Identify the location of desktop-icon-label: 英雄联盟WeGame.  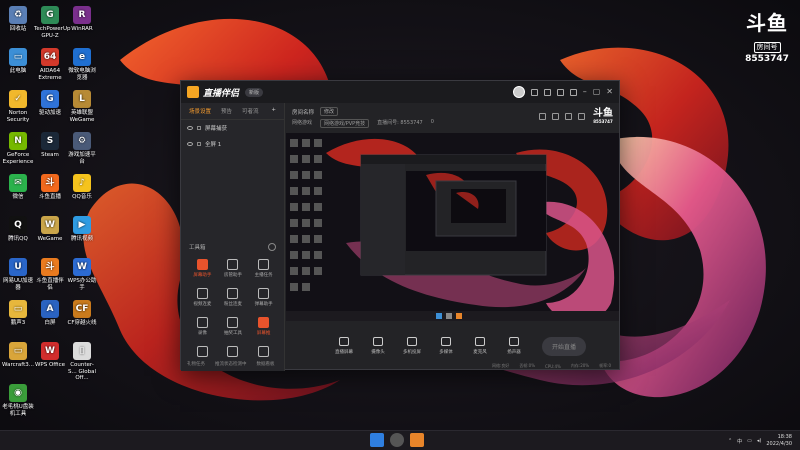
(82, 116).